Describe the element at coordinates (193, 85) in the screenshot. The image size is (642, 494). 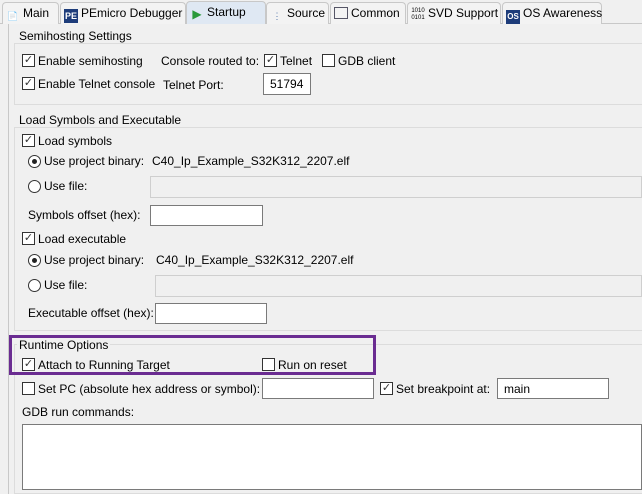
I see `field-label: Telnet Port:` at that location.